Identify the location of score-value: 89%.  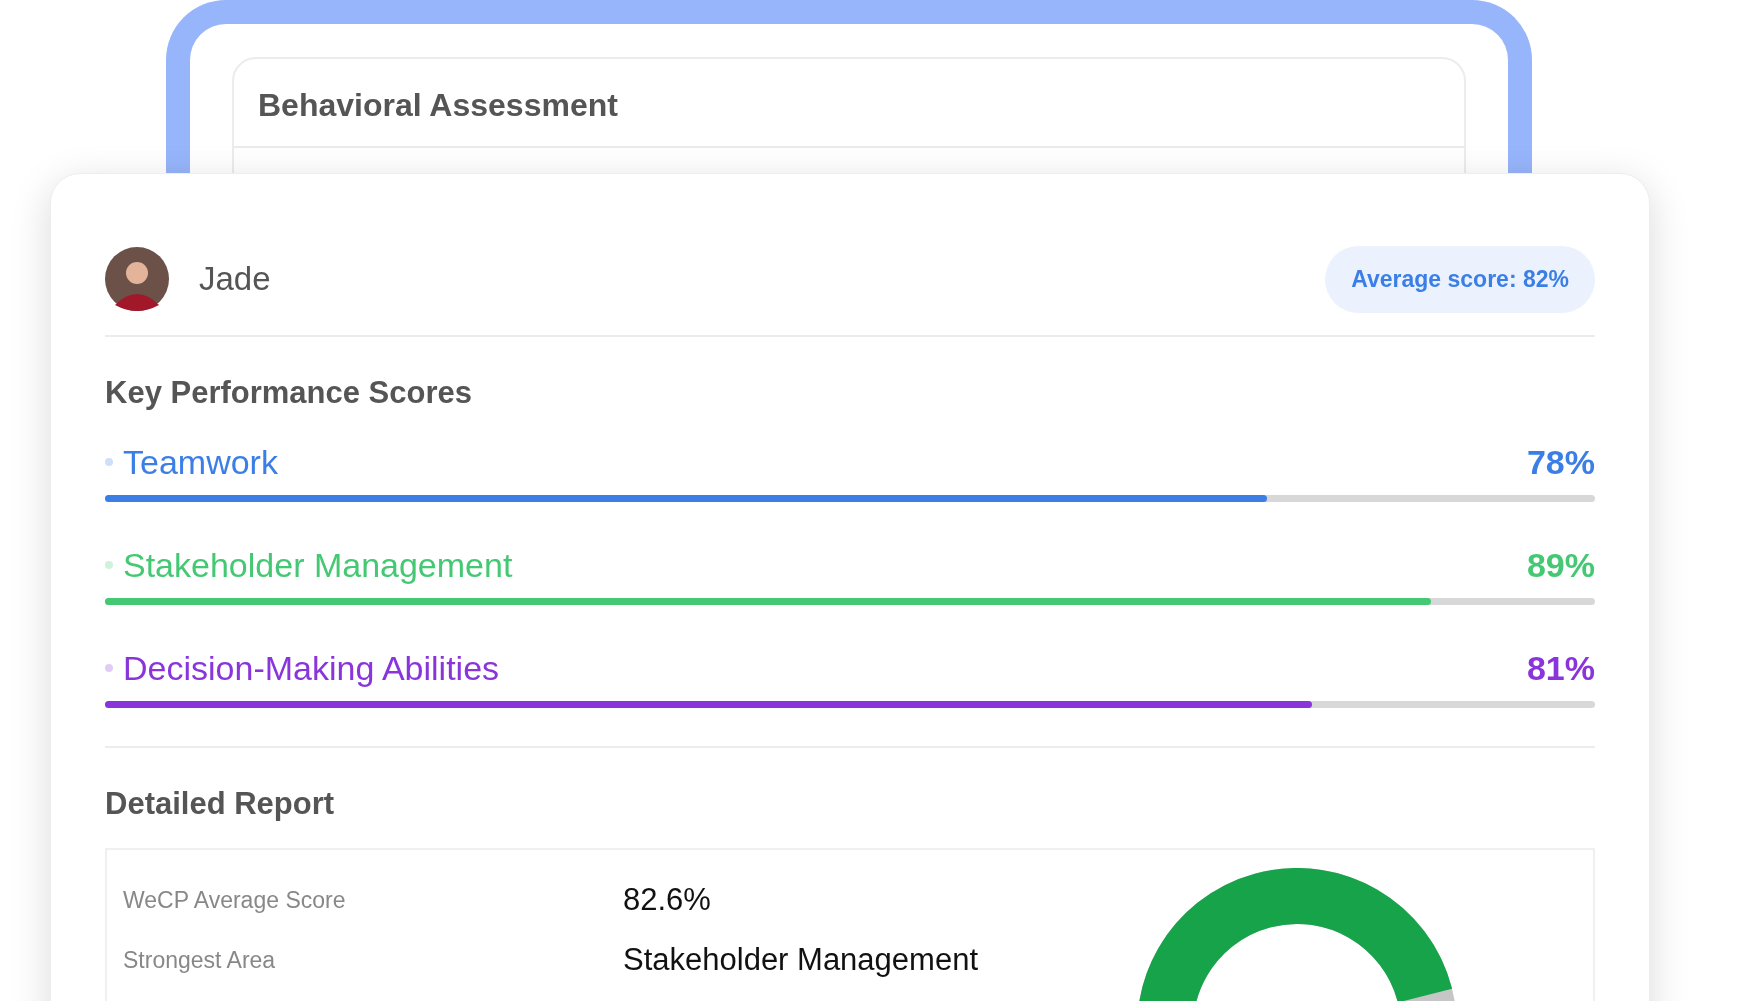
(1560, 565).